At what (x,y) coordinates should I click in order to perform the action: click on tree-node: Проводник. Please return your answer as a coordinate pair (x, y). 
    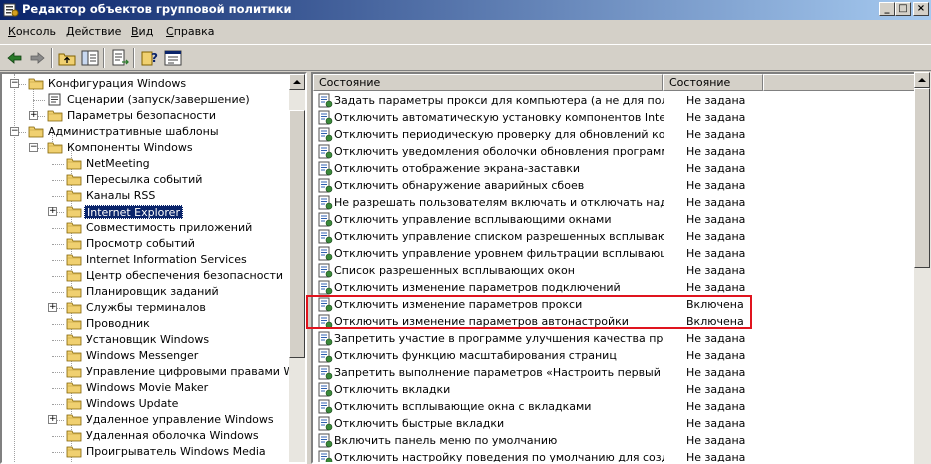
    Looking at the image, I should click on (147, 324).